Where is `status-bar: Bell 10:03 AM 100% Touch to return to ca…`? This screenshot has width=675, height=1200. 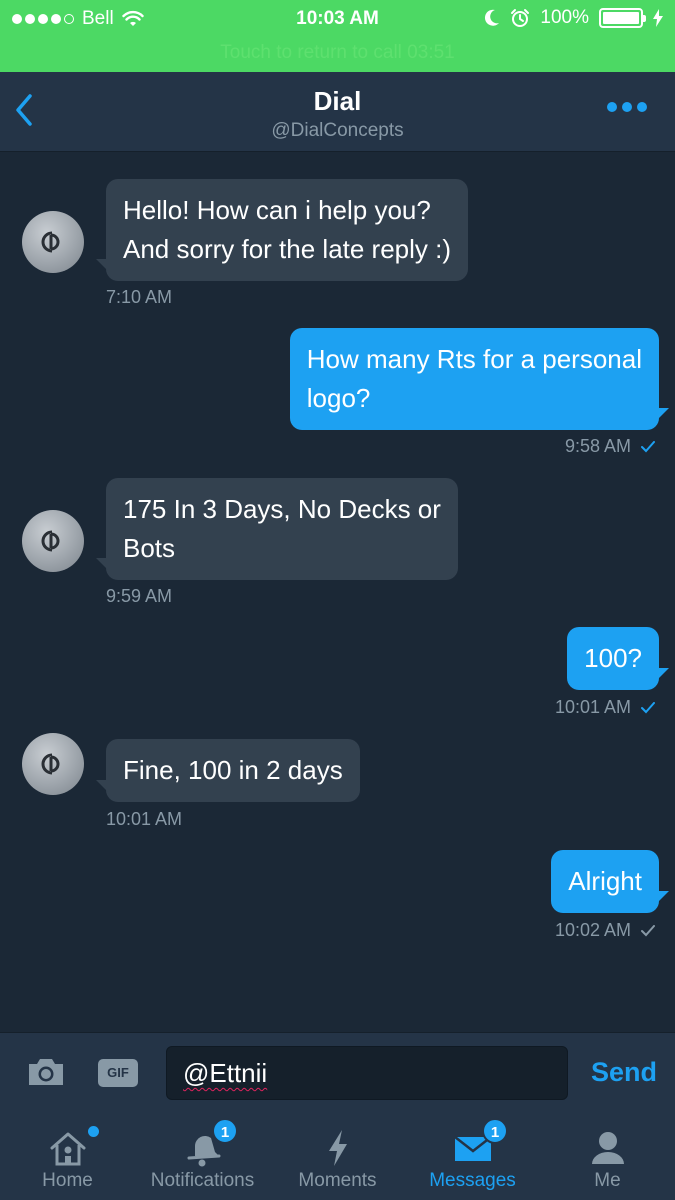
status-bar: Bell 10:03 AM 100% Touch to return to ca… is located at coordinates (337, 36).